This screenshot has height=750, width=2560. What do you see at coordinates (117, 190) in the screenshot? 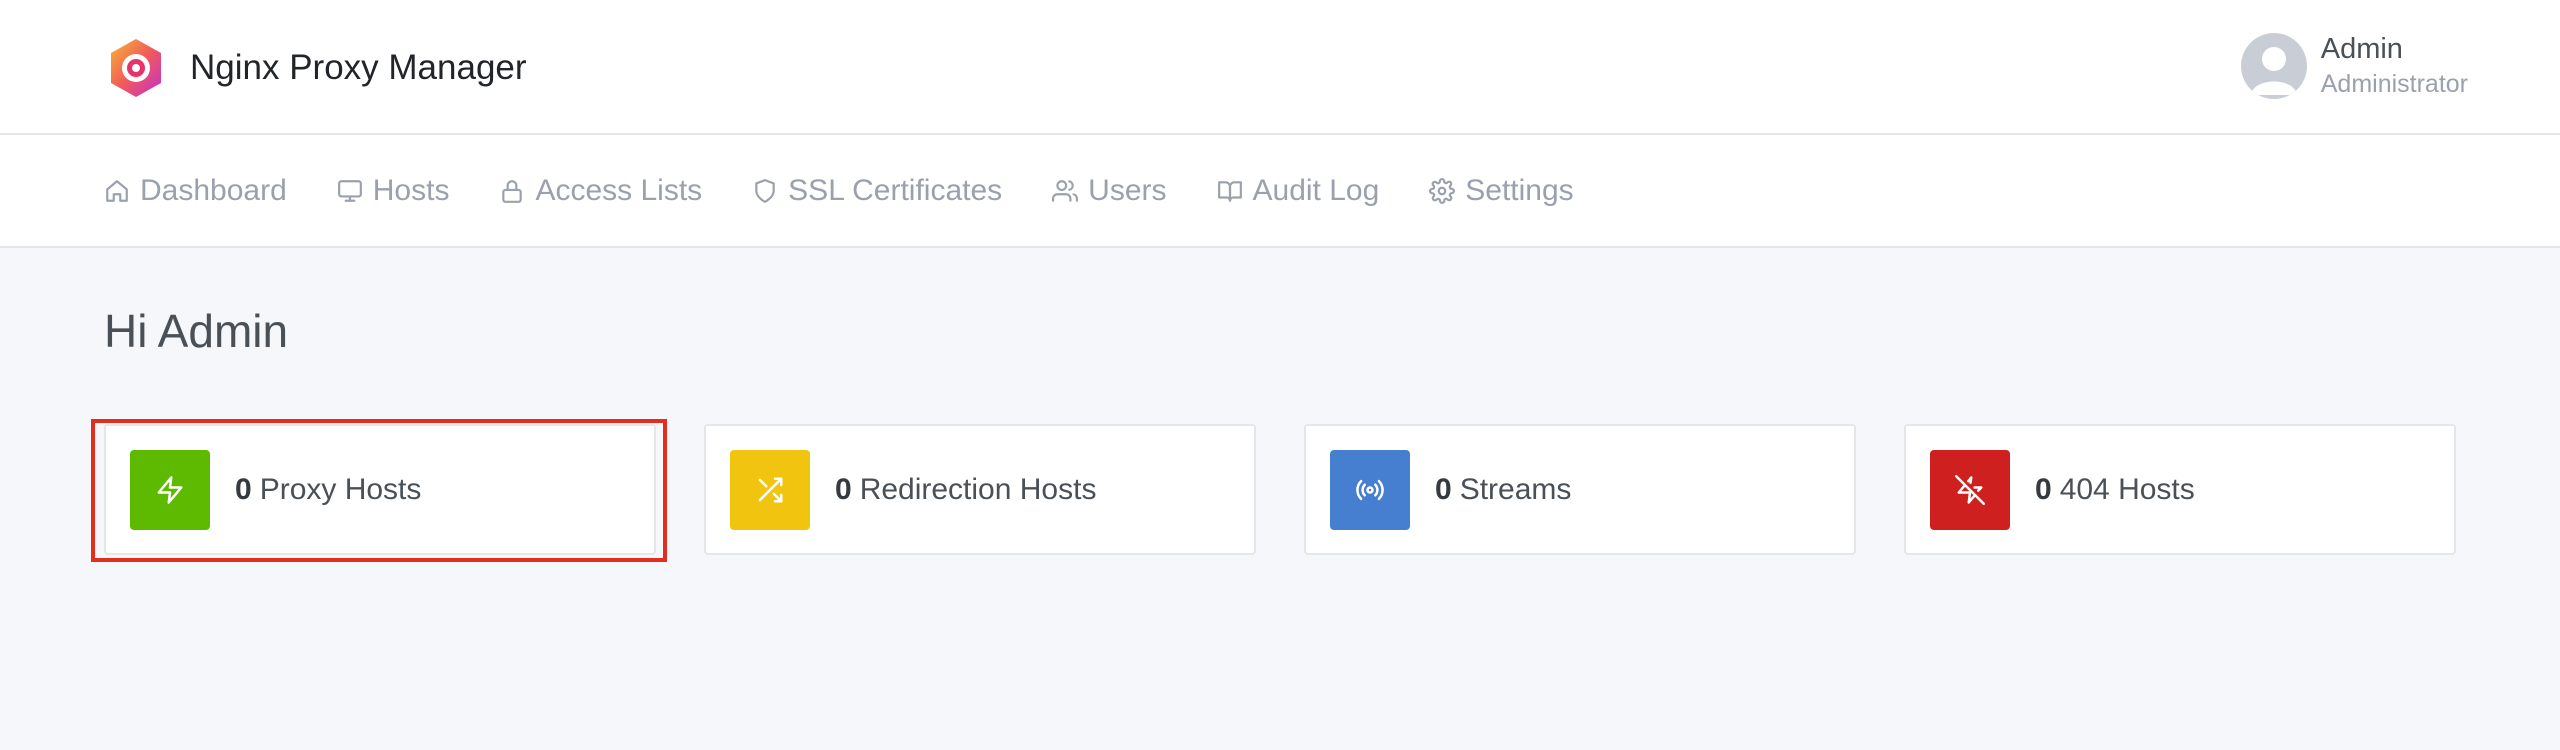
I see `home-icon` at bounding box center [117, 190].